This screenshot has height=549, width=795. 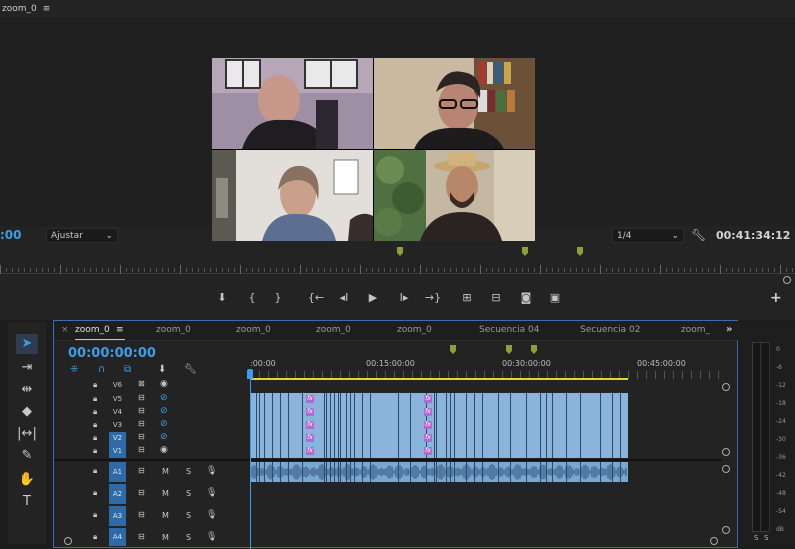 I want to click on mark-out-icon: }, so click(x=278, y=298).